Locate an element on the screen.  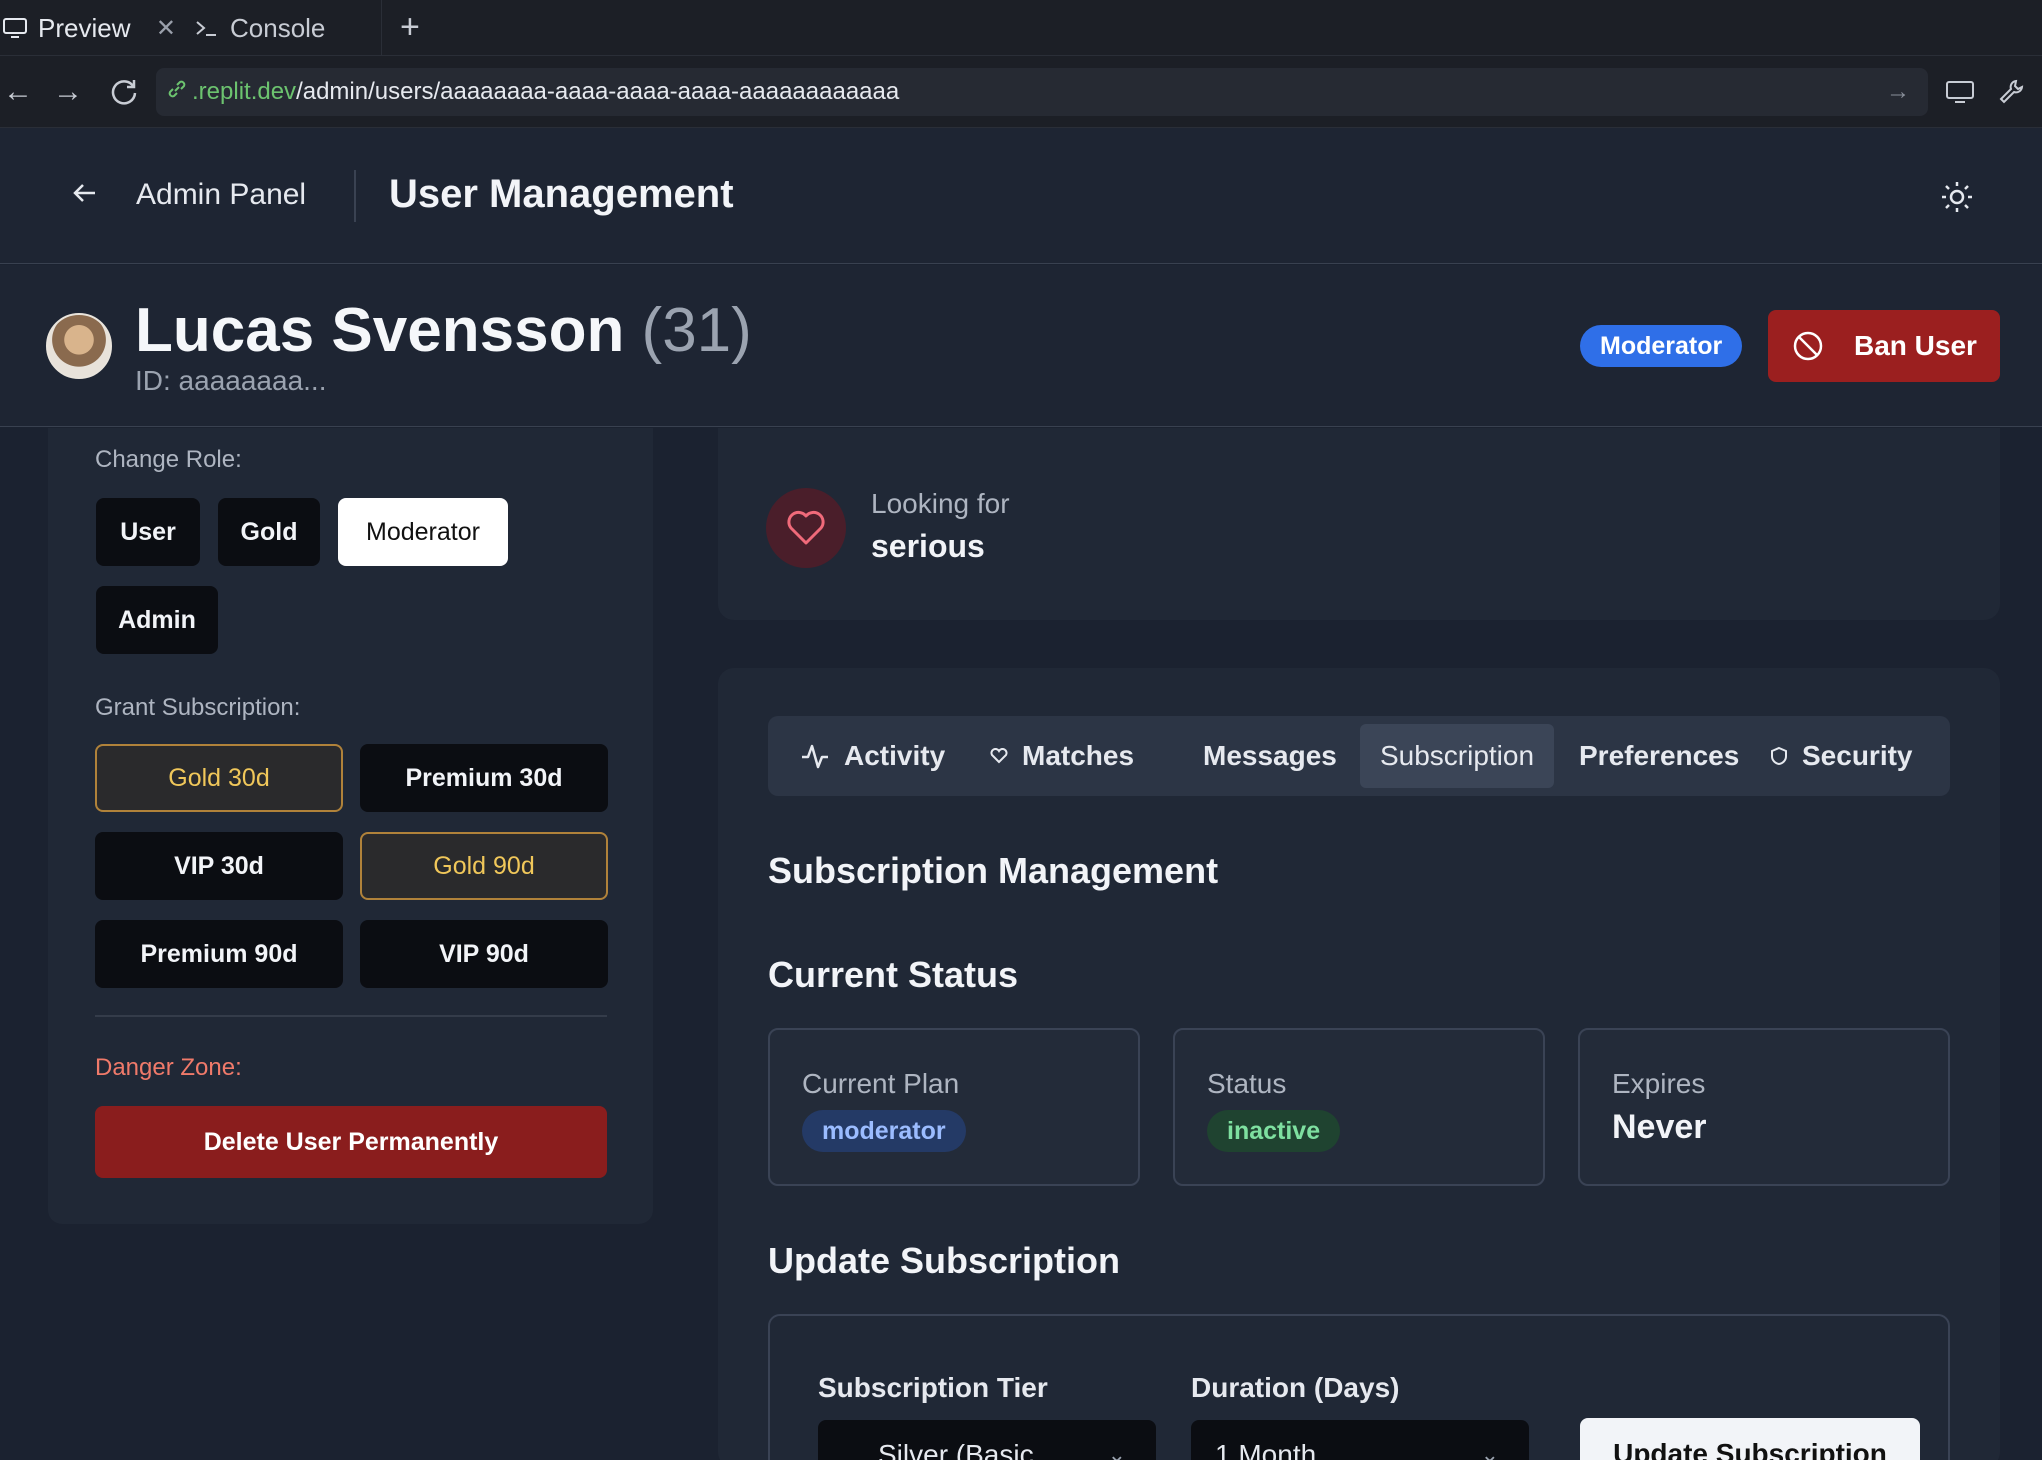
user-age: (31) is located at coordinates (696, 330).